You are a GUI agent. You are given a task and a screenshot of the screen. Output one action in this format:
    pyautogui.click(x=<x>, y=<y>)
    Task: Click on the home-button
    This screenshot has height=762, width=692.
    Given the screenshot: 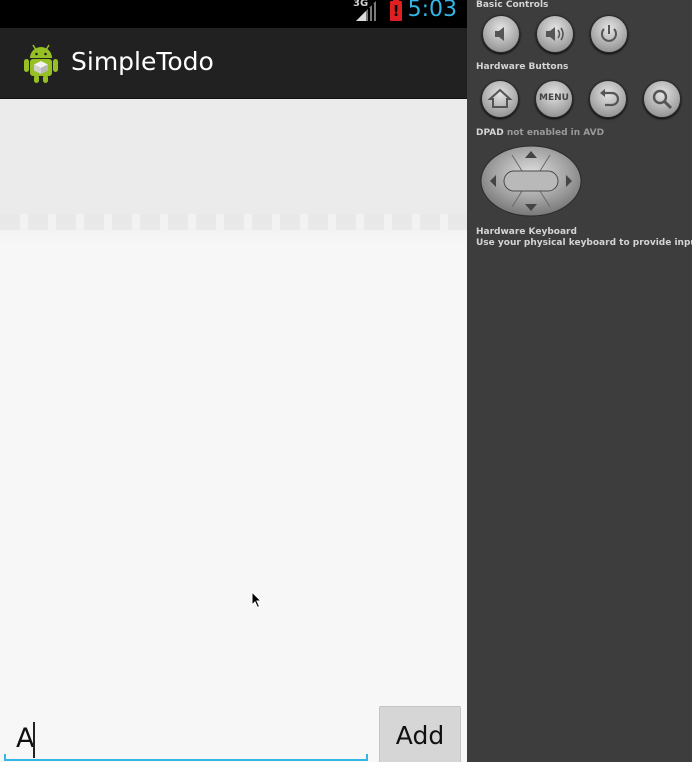 What is the action you would take?
    pyautogui.click(x=500, y=99)
    